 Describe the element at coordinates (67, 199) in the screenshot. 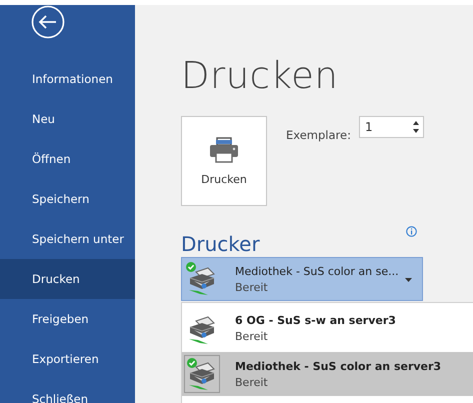

I see `sidebar-item: Speichern` at that location.